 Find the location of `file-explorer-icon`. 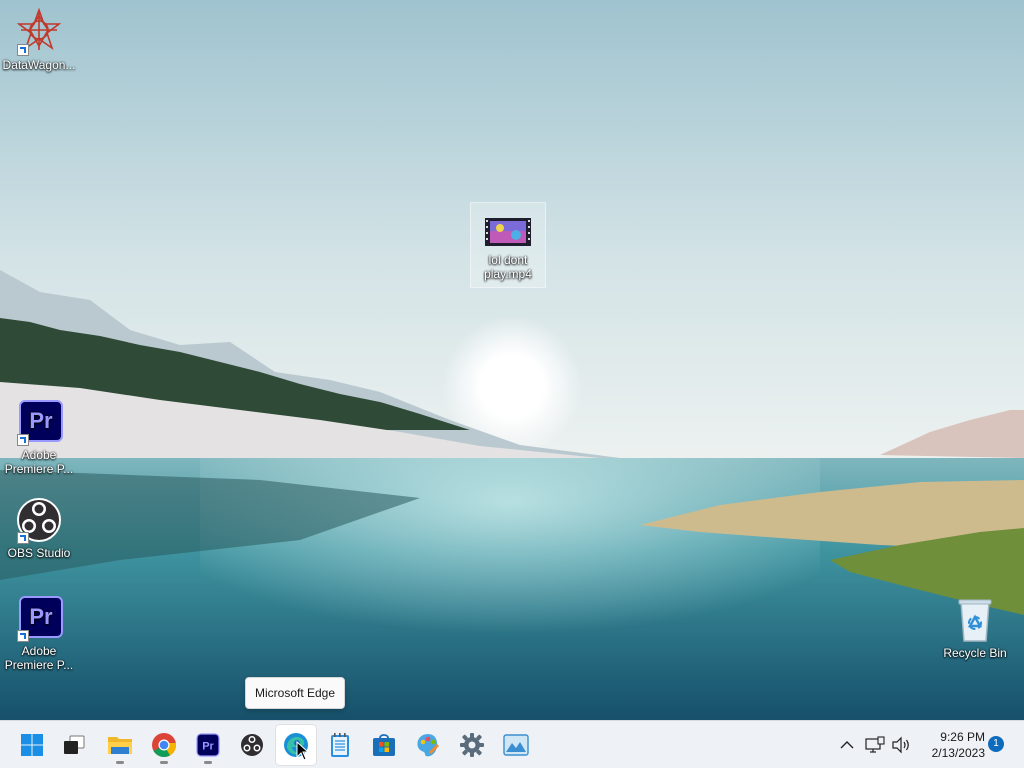

file-explorer-icon is located at coordinates (120, 745).